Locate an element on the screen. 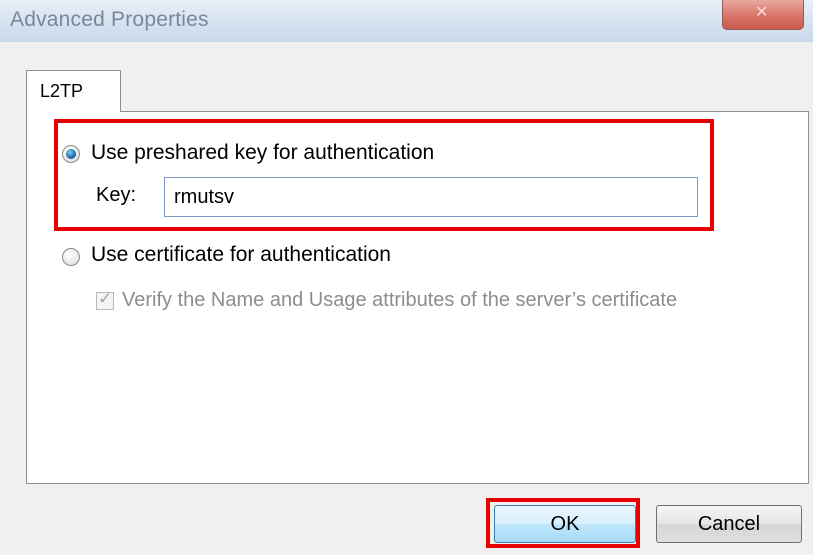 This screenshot has height=555, width=813. close-icon: ✕ is located at coordinates (762, 12).